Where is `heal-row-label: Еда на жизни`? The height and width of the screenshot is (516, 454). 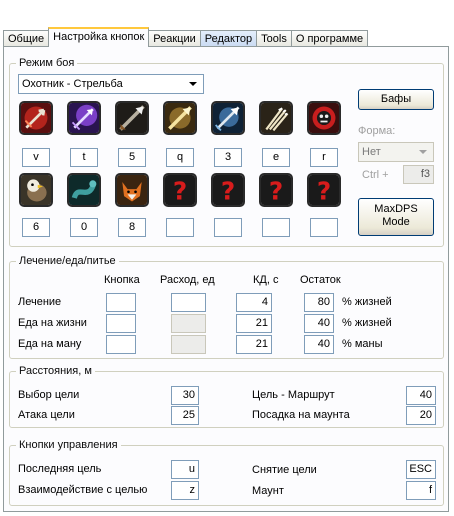
heal-row-label: Еда на жизни is located at coordinates (52, 323).